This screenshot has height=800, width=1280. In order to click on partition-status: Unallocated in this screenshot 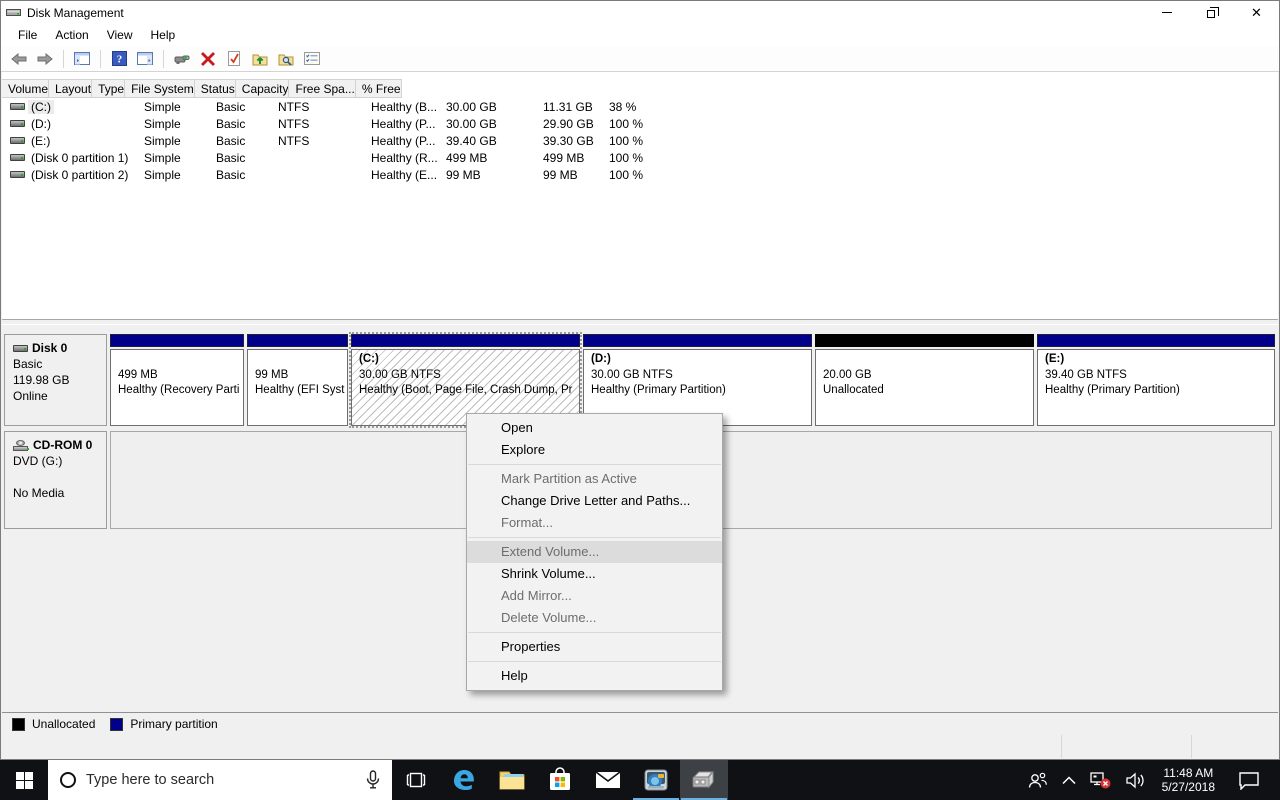, I will do `click(853, 390)`.